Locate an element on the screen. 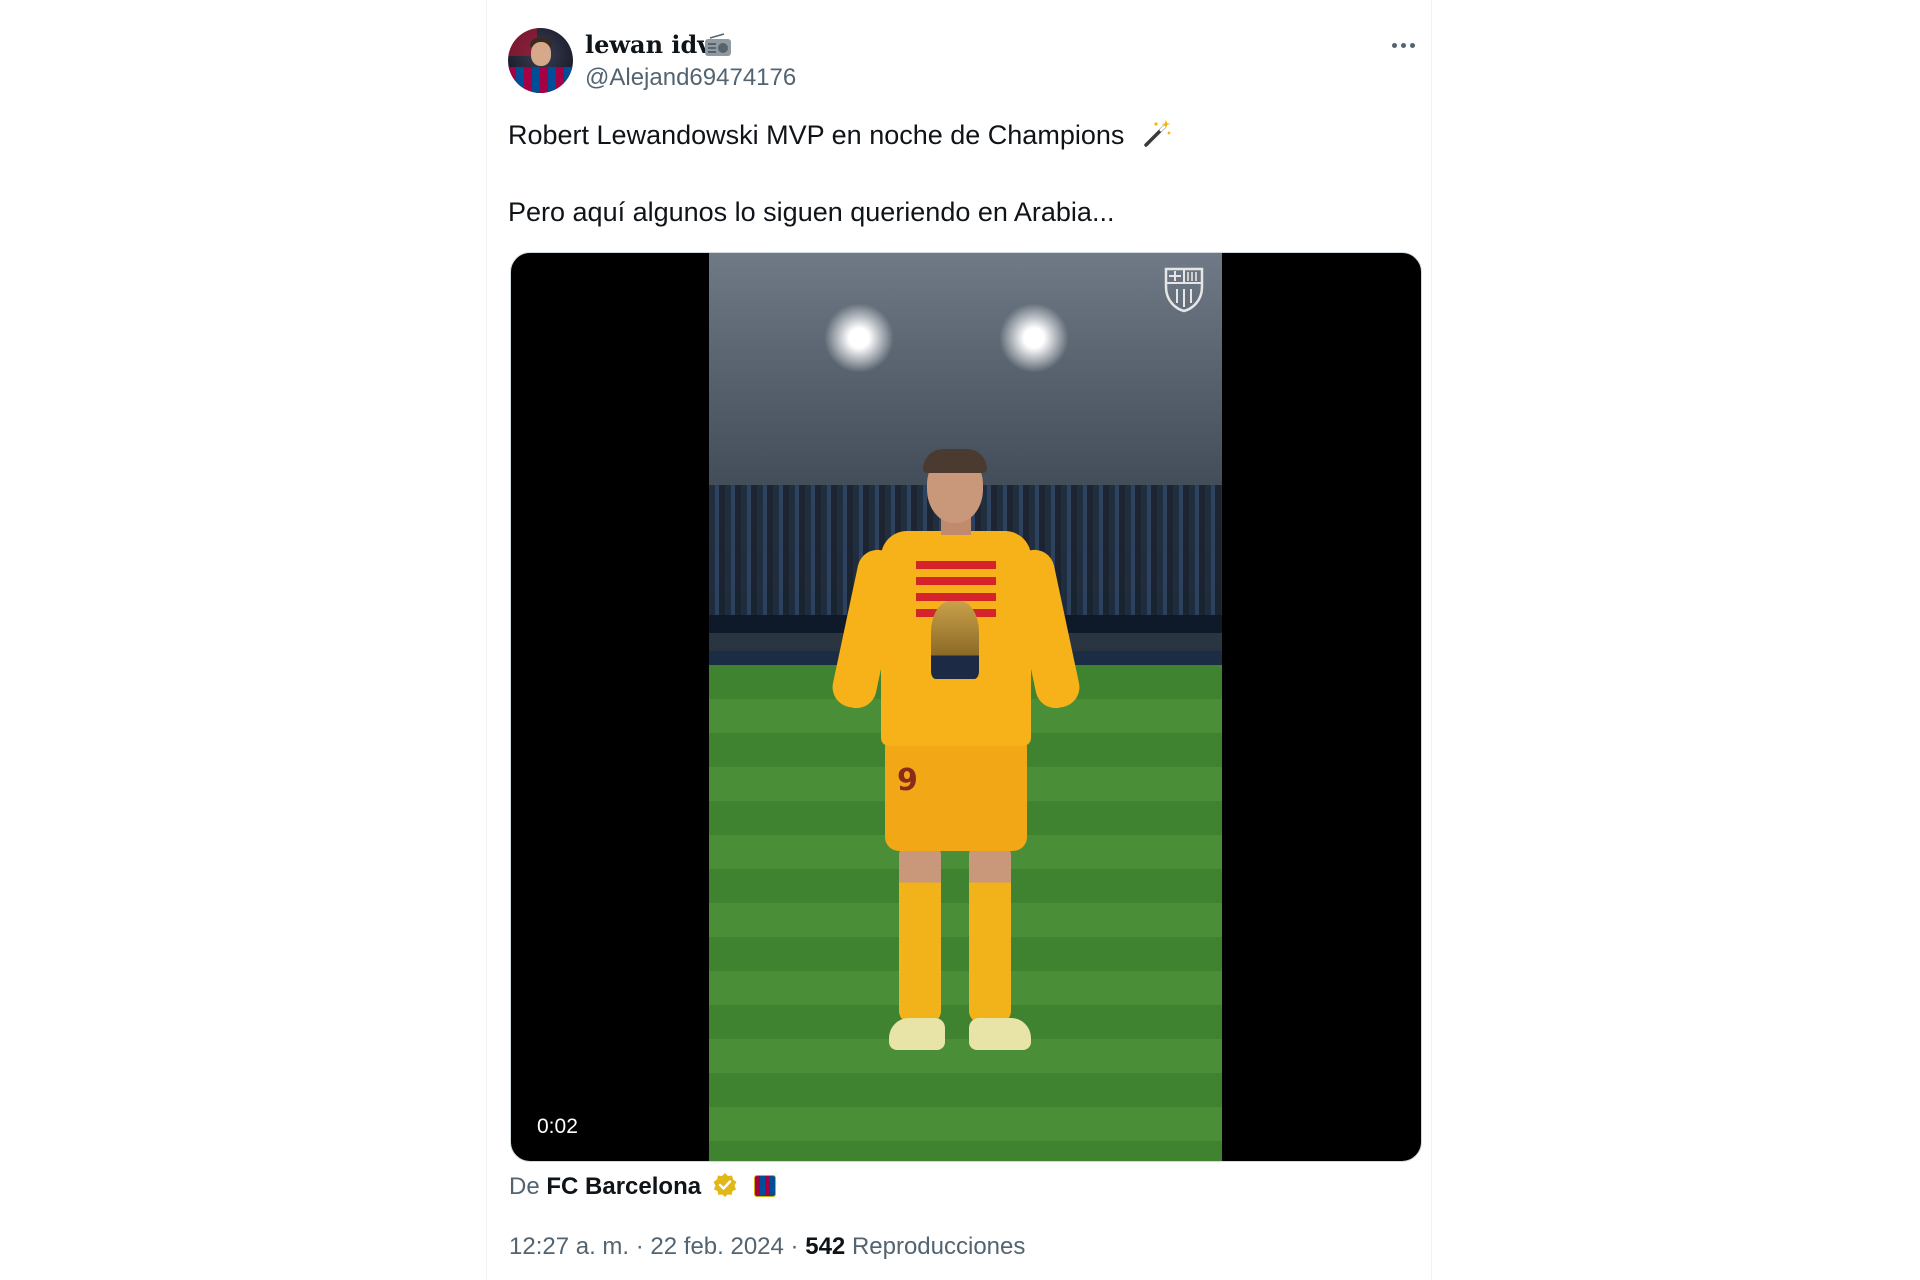 Image resolution: width=1920 pixels, height=1280 pixels. fc-barcelona-crest-icon is located at coordinates (1184, 290).